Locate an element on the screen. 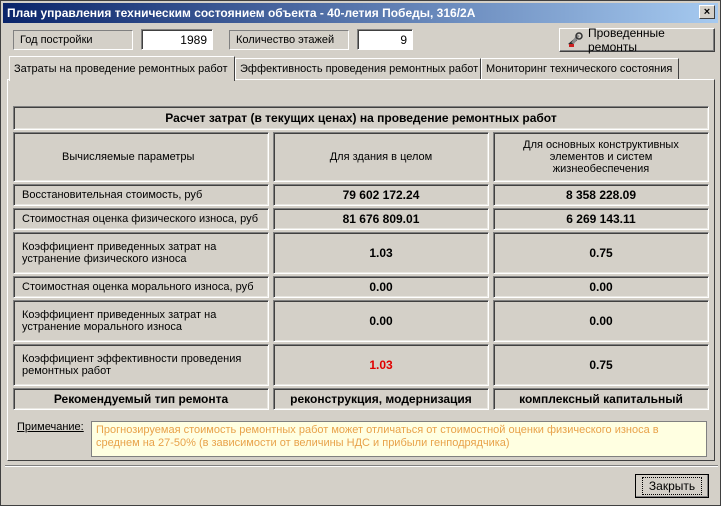  building-value: 1.03 is located at coordinates (381, 253).